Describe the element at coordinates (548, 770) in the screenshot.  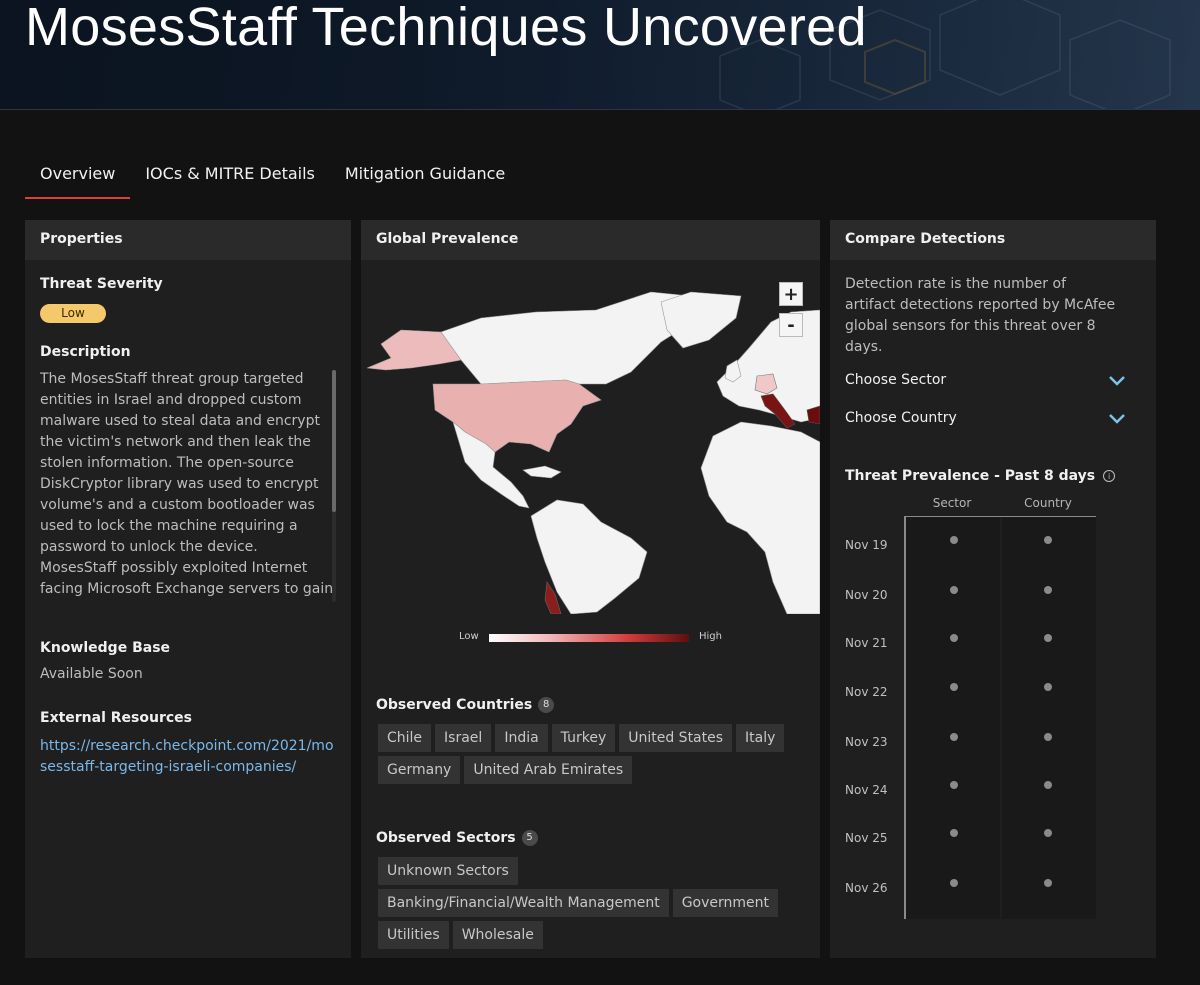
I see `country-chip: United Arab Emirates` at that location.